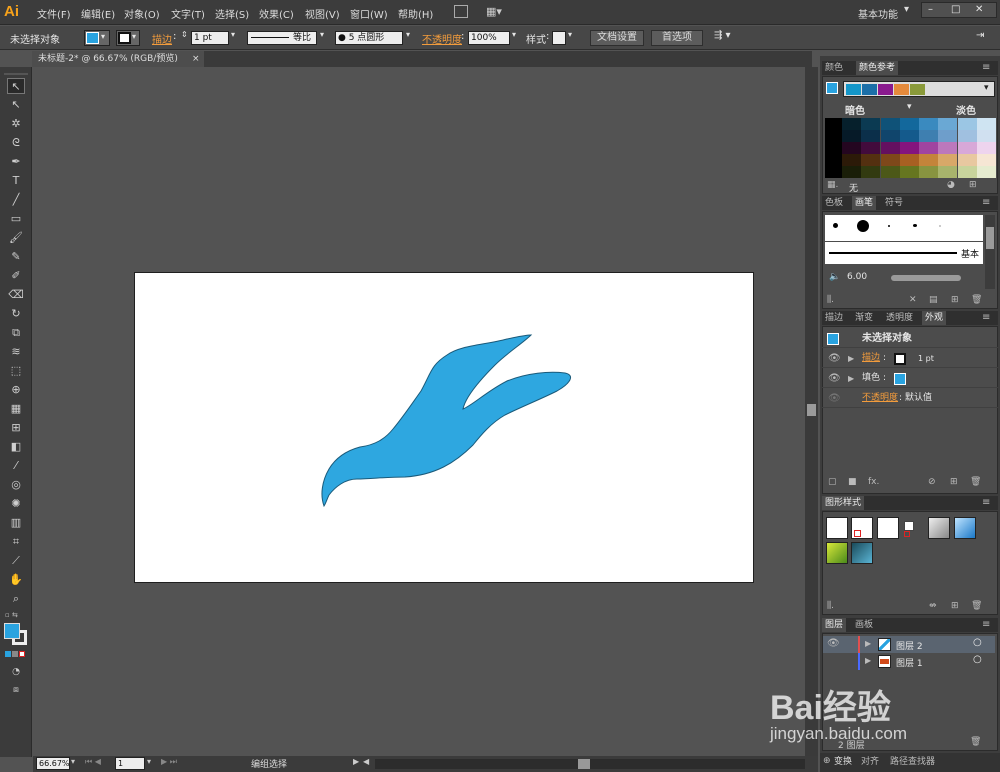 This screenshot has width=1000, height=772. I want to click on brush-dropdown-icon: ▾, so click(408, 37).